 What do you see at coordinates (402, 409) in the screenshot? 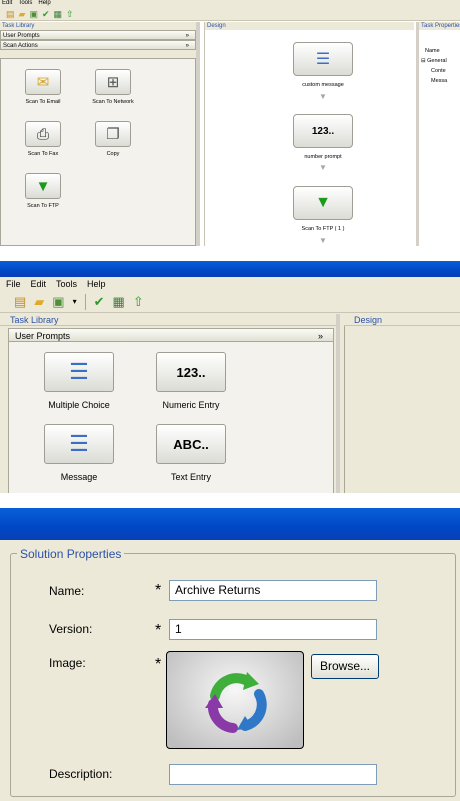
I see `design-canvas` at bounding box center [402, 409].